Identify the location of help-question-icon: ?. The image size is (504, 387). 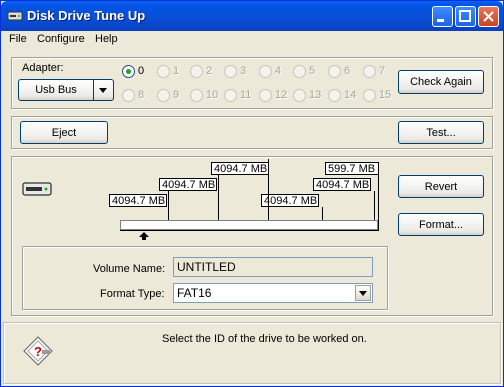
(38, 351).